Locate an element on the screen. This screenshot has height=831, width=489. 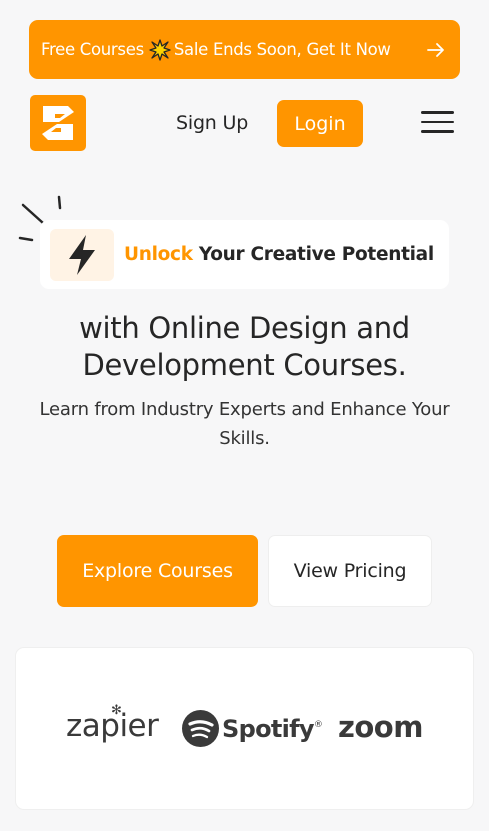
zapier-logo: zapier ✻ is located at coordinates (112, 723).